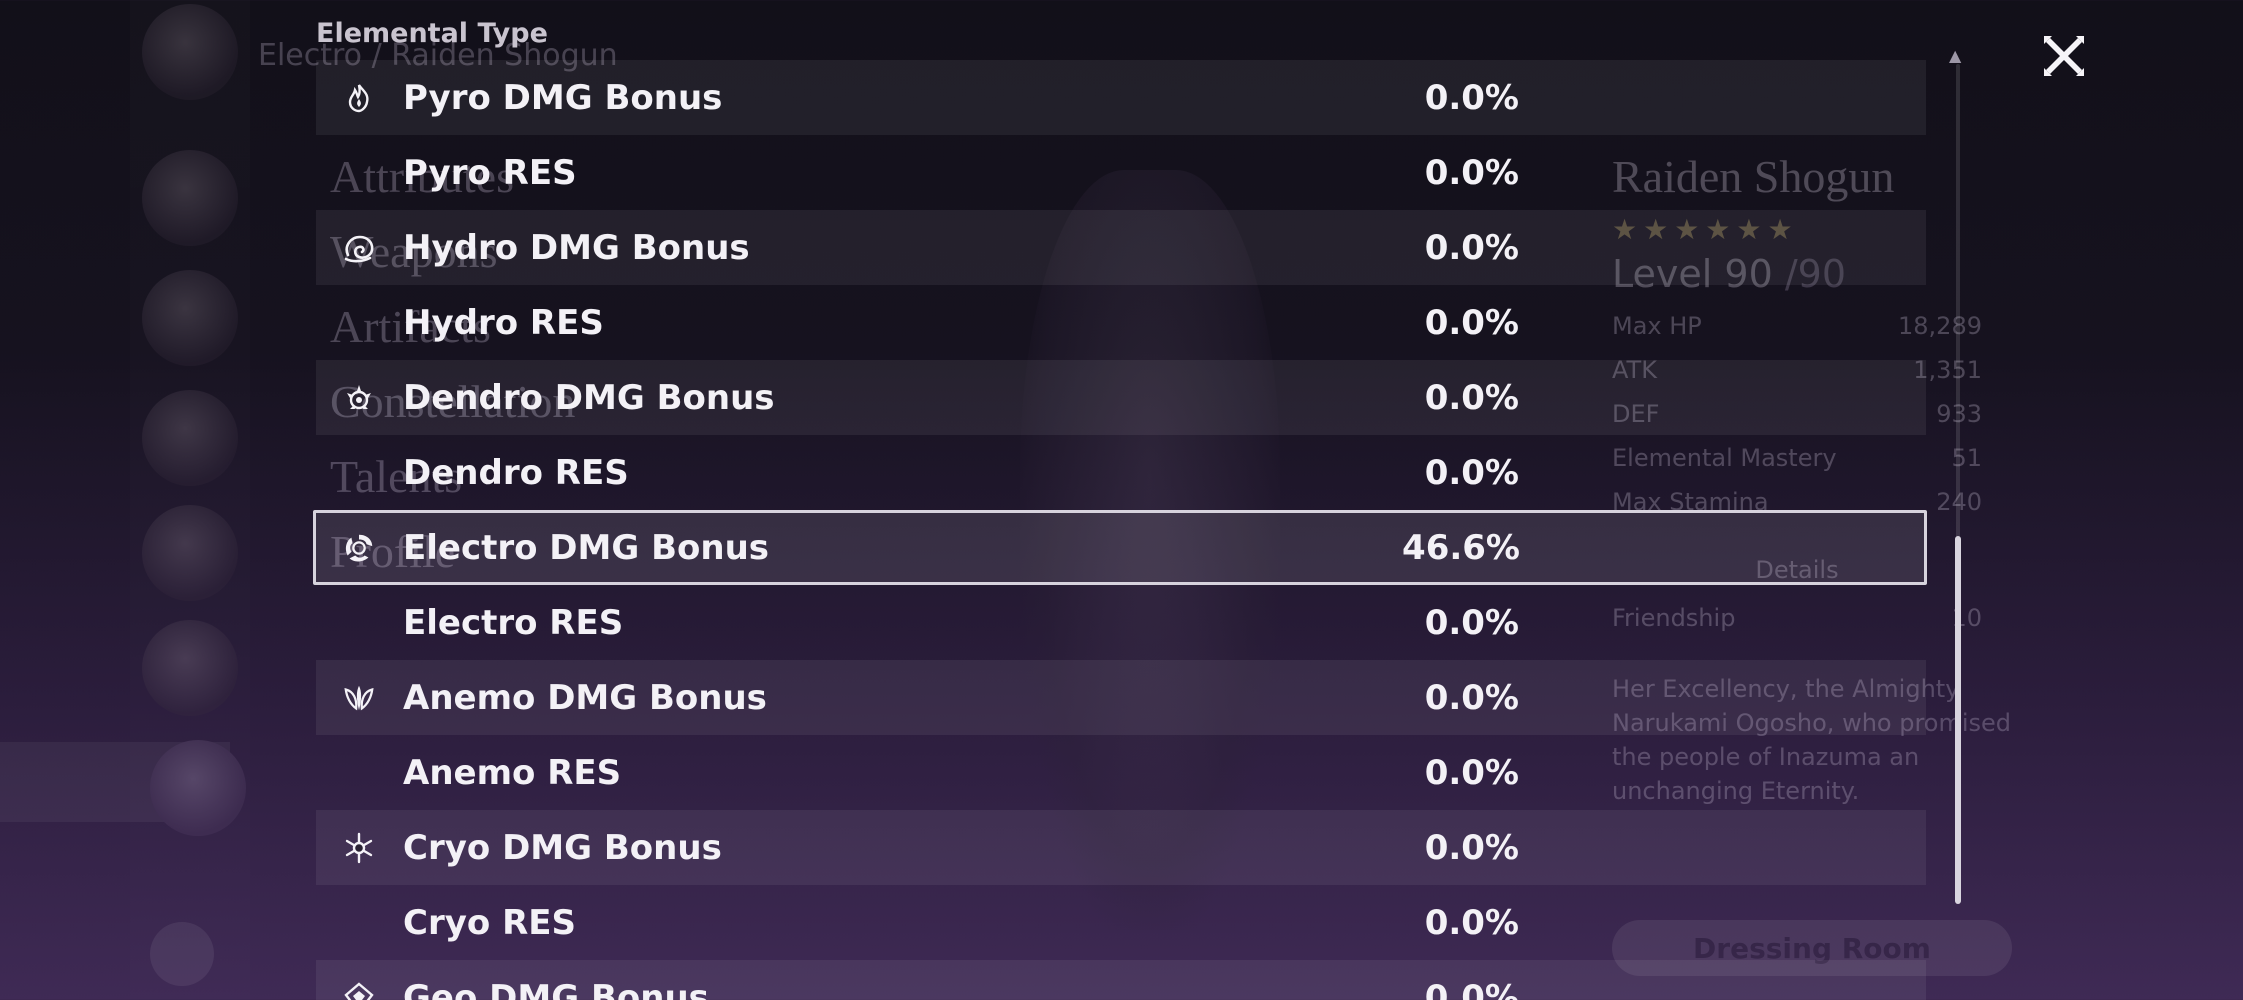 The image size is (2243, 1000). I want to click on stat-label: Cryo DMG Bonus, so click(562, 847).